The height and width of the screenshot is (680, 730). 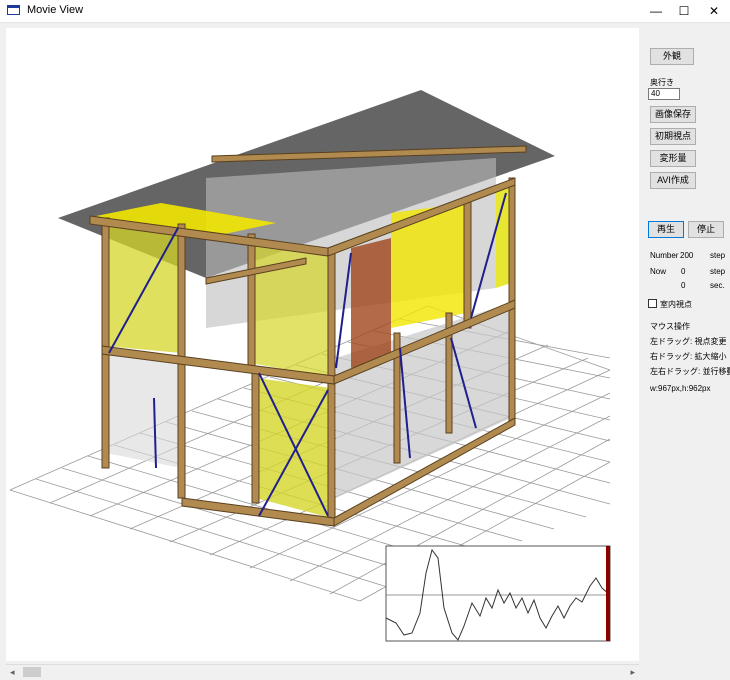 What do you see at coordinates (658, 271) in the screenshot?
I see `now-label: Now` at bounding box center [658, 271].